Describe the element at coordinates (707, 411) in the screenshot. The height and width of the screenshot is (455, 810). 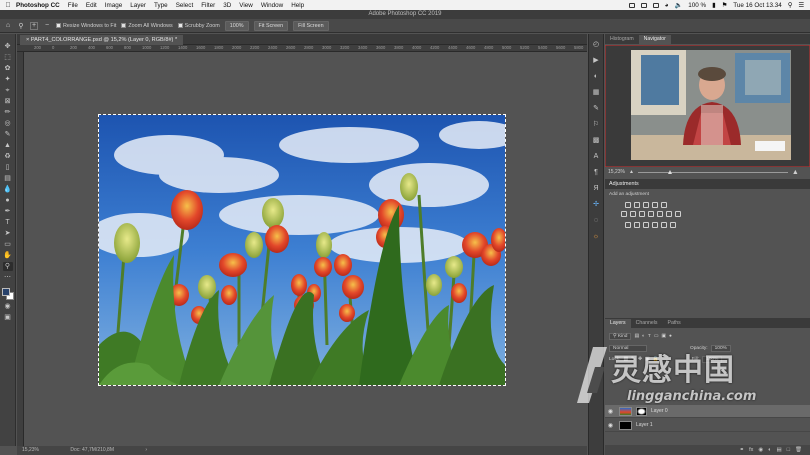
I see `layer-row: ◉ Layer 0` at that location.